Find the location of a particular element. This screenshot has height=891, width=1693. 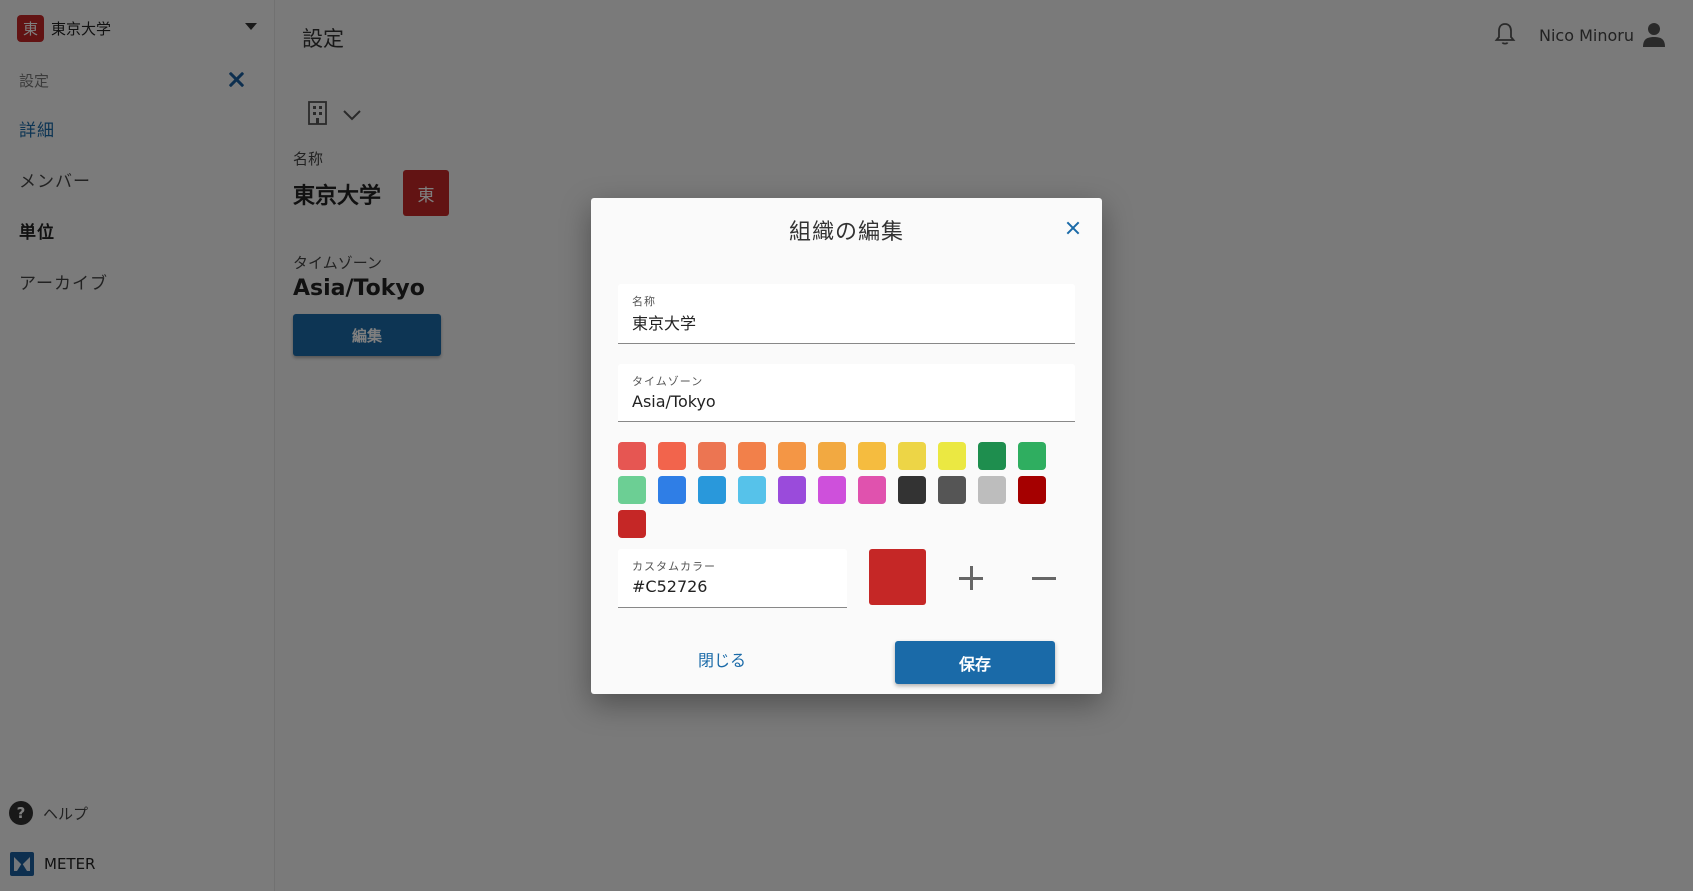

save-button: 保存 is located at coordinates (975, 662).